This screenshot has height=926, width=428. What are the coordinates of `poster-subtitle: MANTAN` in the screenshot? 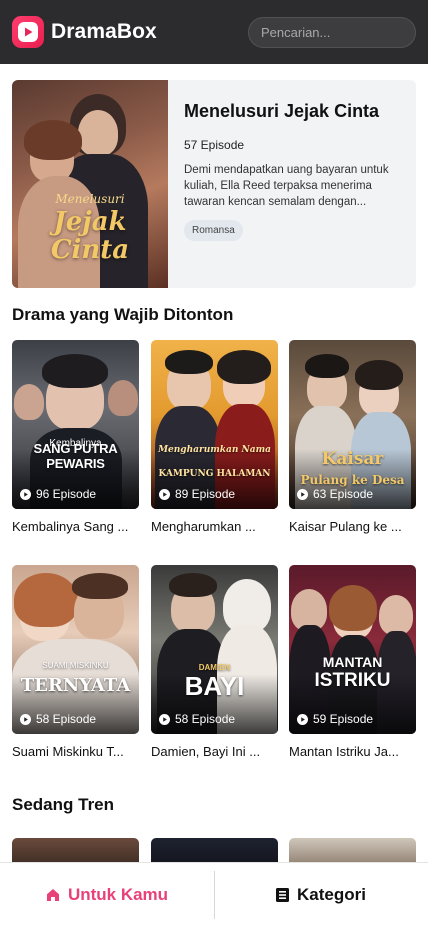 It's located at (352, 662).